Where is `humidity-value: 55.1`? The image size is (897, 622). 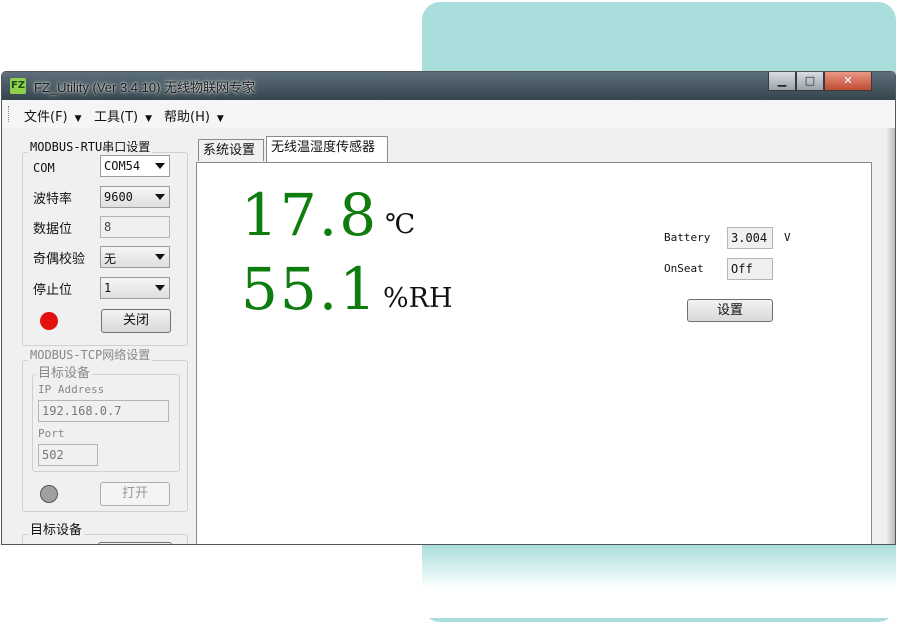 humidity-value: 55.1 is located at coordinates (310, 289).